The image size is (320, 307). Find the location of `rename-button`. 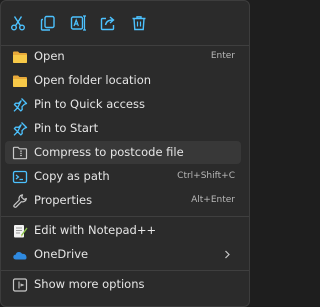

rename-button is located at coordinates (78, 23).